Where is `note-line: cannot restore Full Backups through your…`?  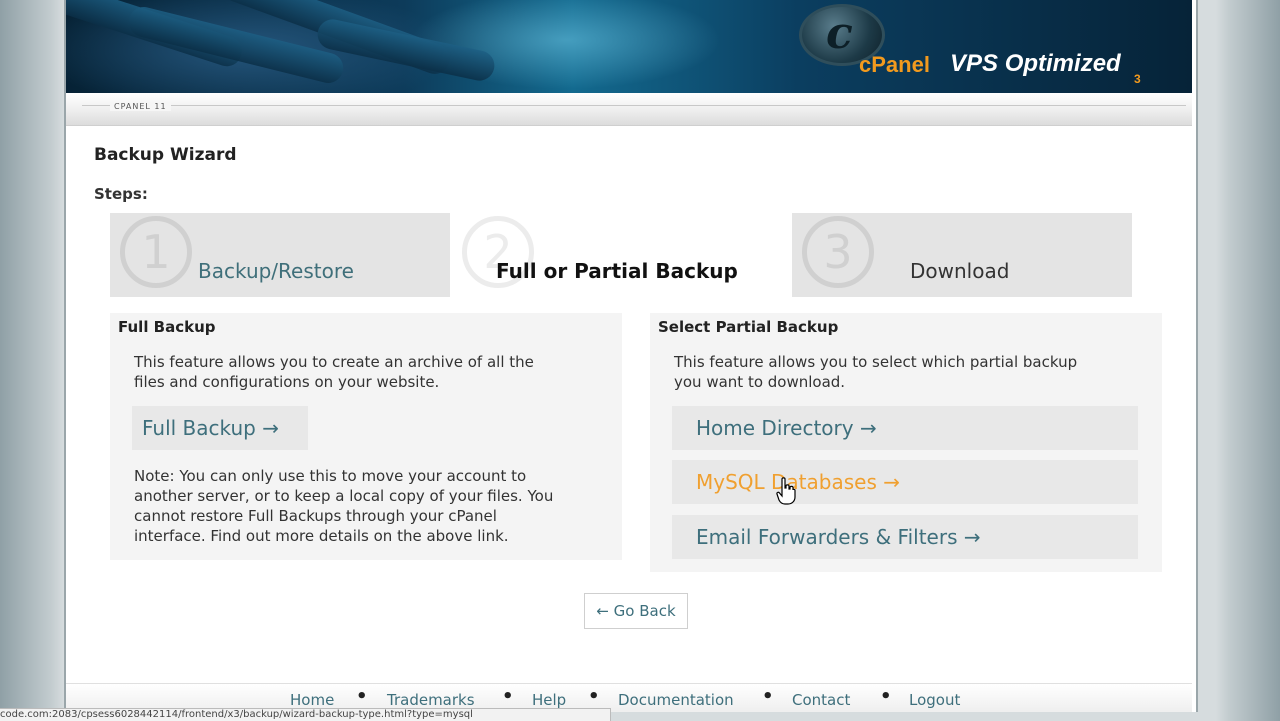 note-line: cannot restore Full Backups through your… is located at coordinates (315, 516).